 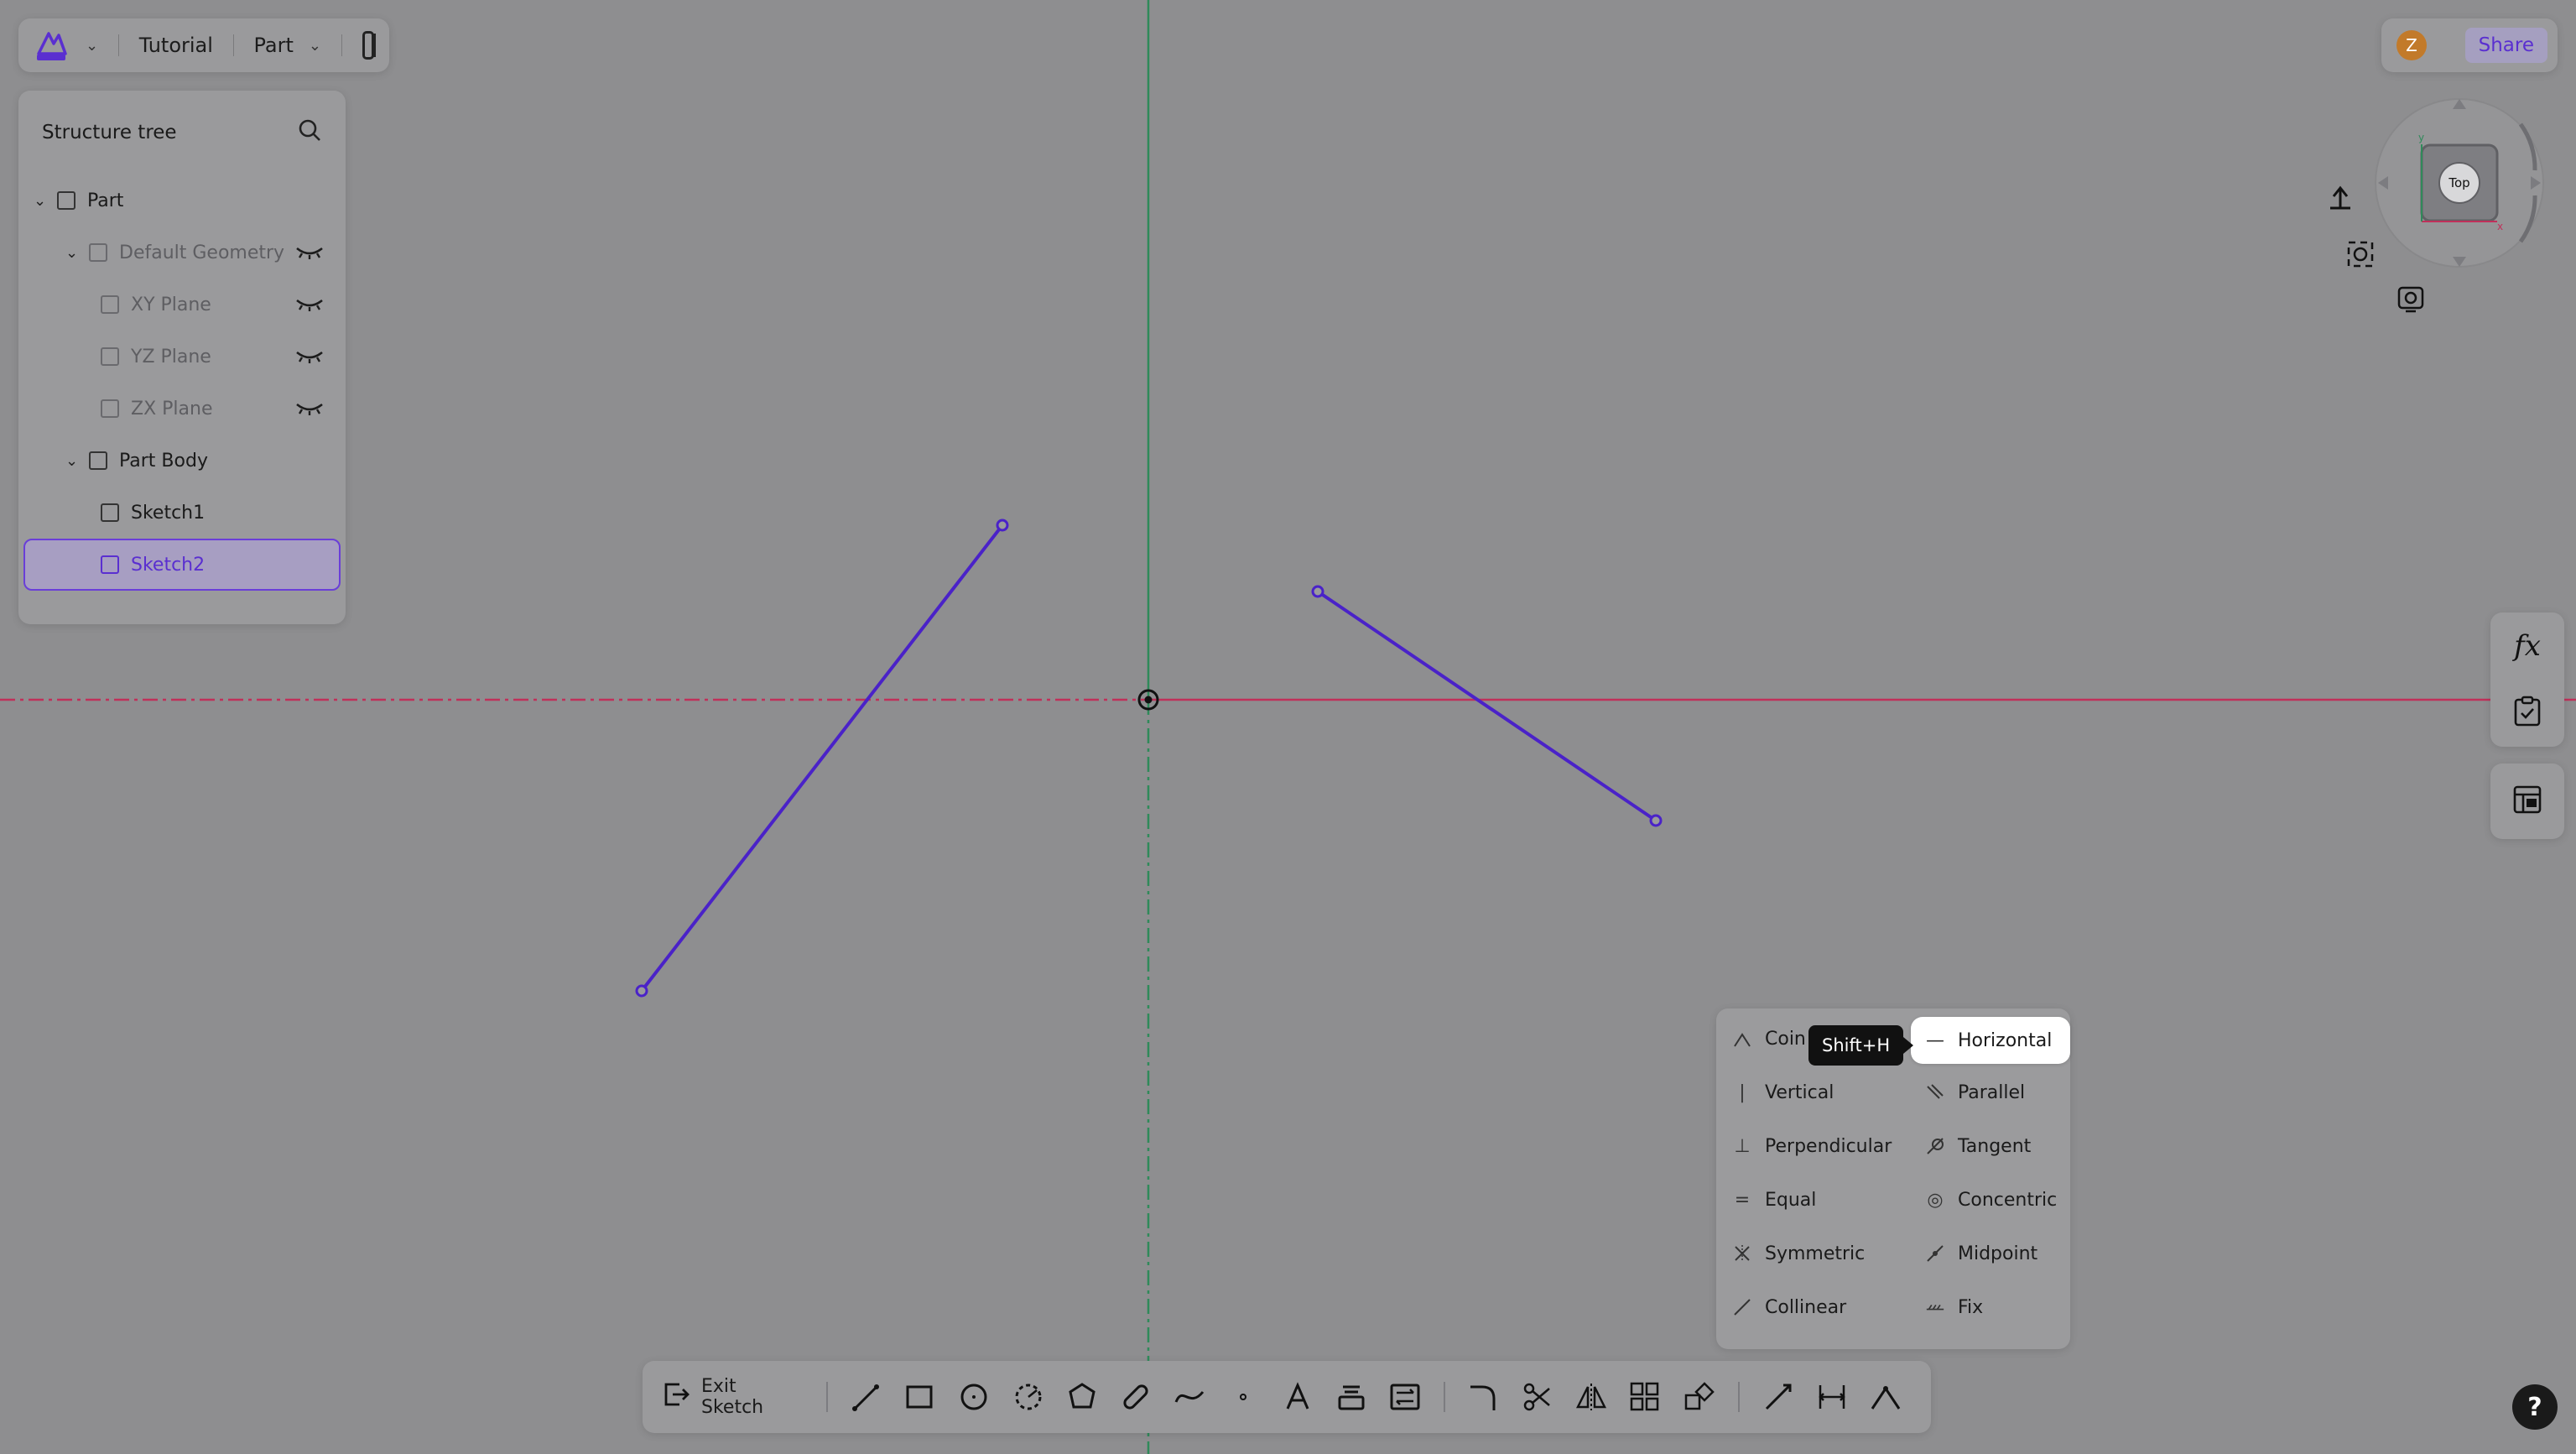 I want to click on home-view-icon, so click(x=2340, y=199).